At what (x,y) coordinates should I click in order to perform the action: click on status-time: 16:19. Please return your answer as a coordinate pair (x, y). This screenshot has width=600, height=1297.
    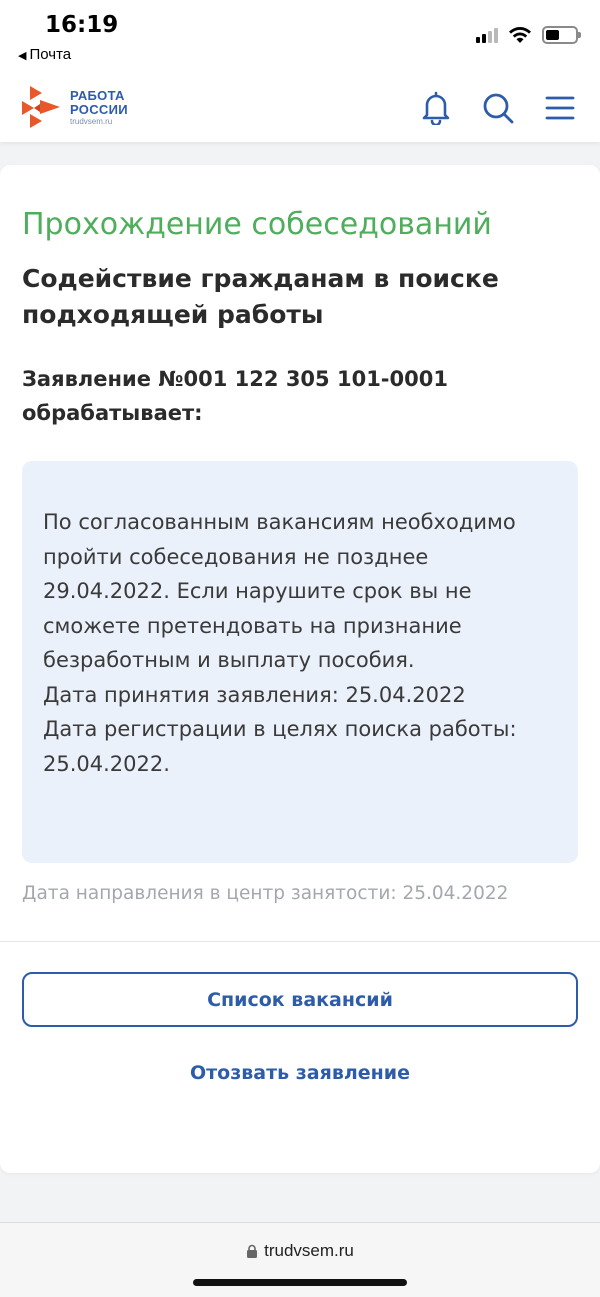
    Looking at the image, I should click on (82, 25).